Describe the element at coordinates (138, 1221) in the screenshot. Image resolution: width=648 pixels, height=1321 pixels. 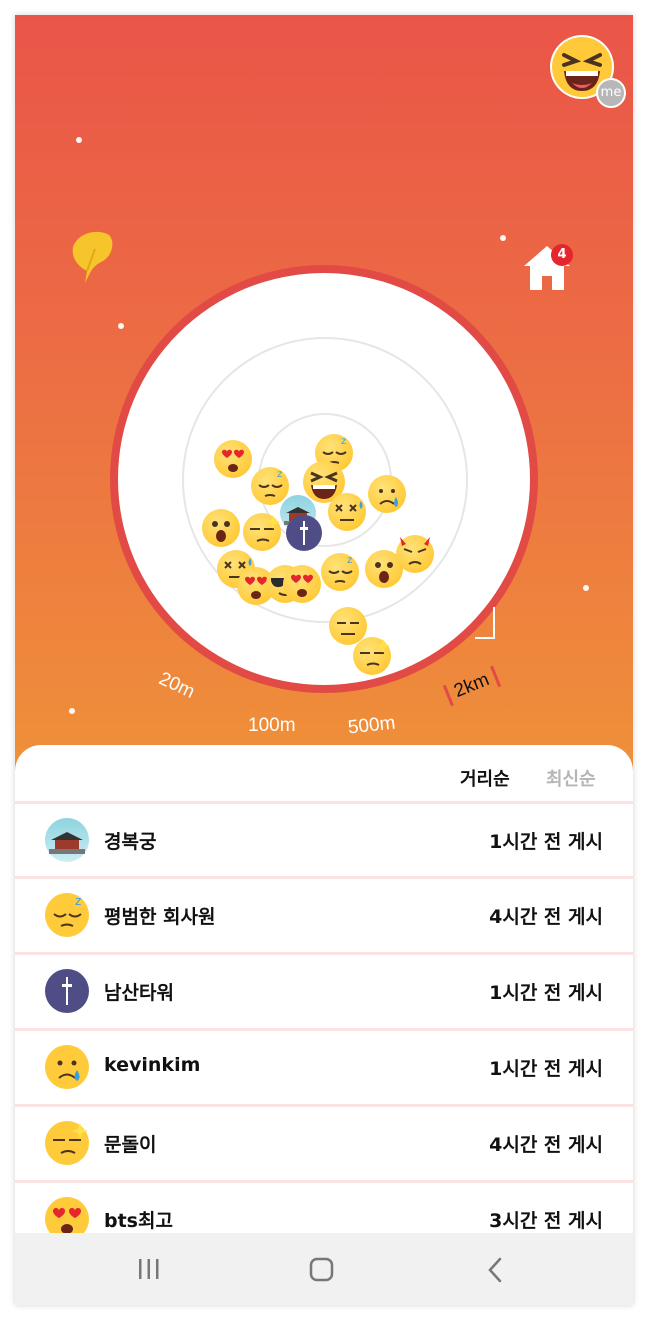
I see `list-item-name: bts최고` at that location.